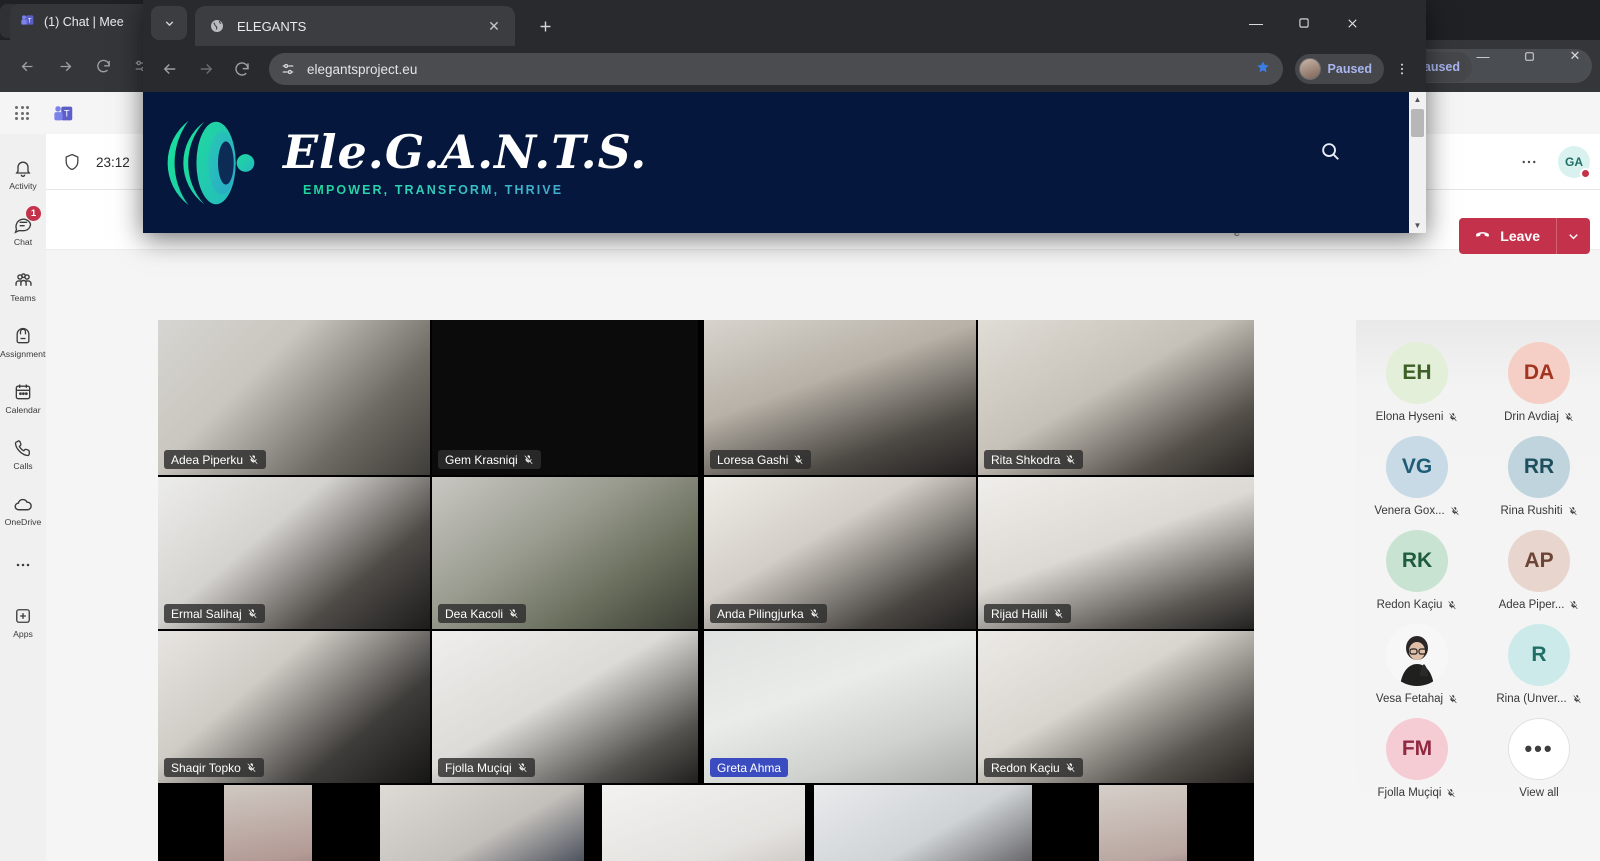  I want to click on sidebar-item-more, so click(23, 566).